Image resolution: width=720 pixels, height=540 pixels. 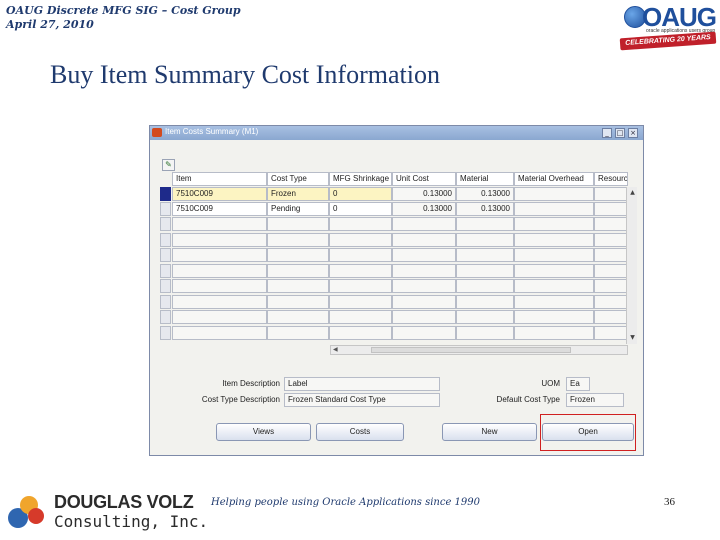 I want to click on scroll-left-icon: ◀, so click(x=335, y=350).